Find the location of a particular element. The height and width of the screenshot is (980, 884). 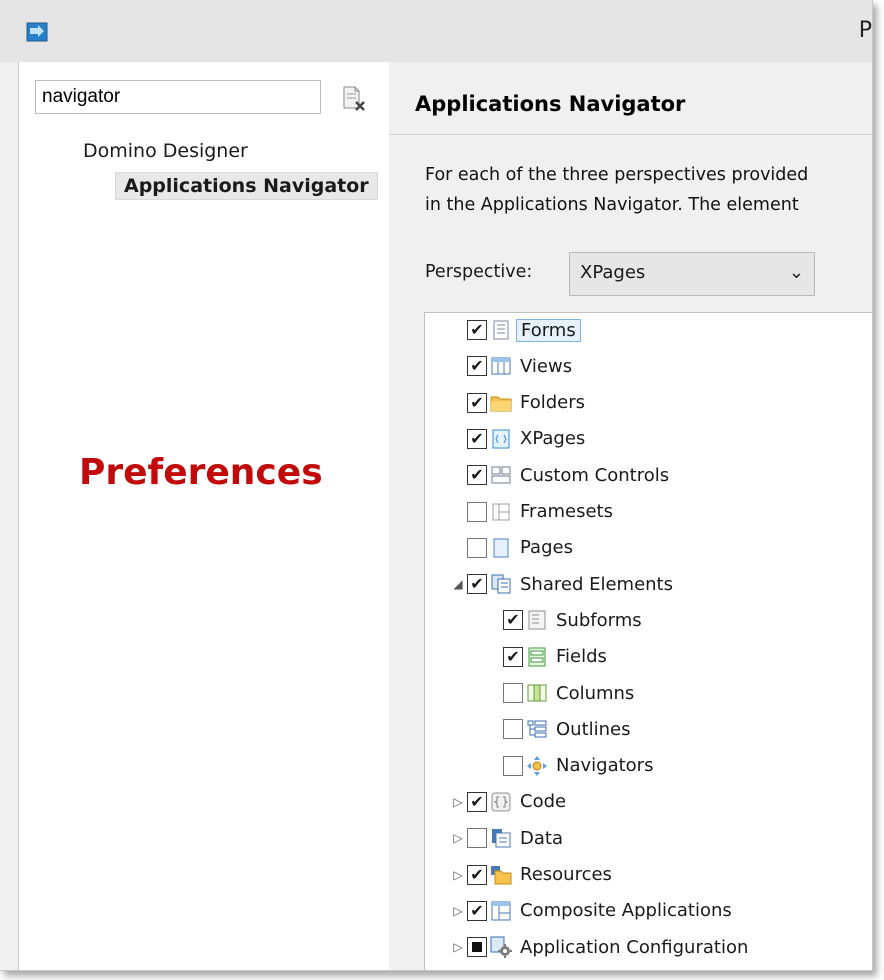

tree-item: ✔ Fields is located at coordinates (546, 657).